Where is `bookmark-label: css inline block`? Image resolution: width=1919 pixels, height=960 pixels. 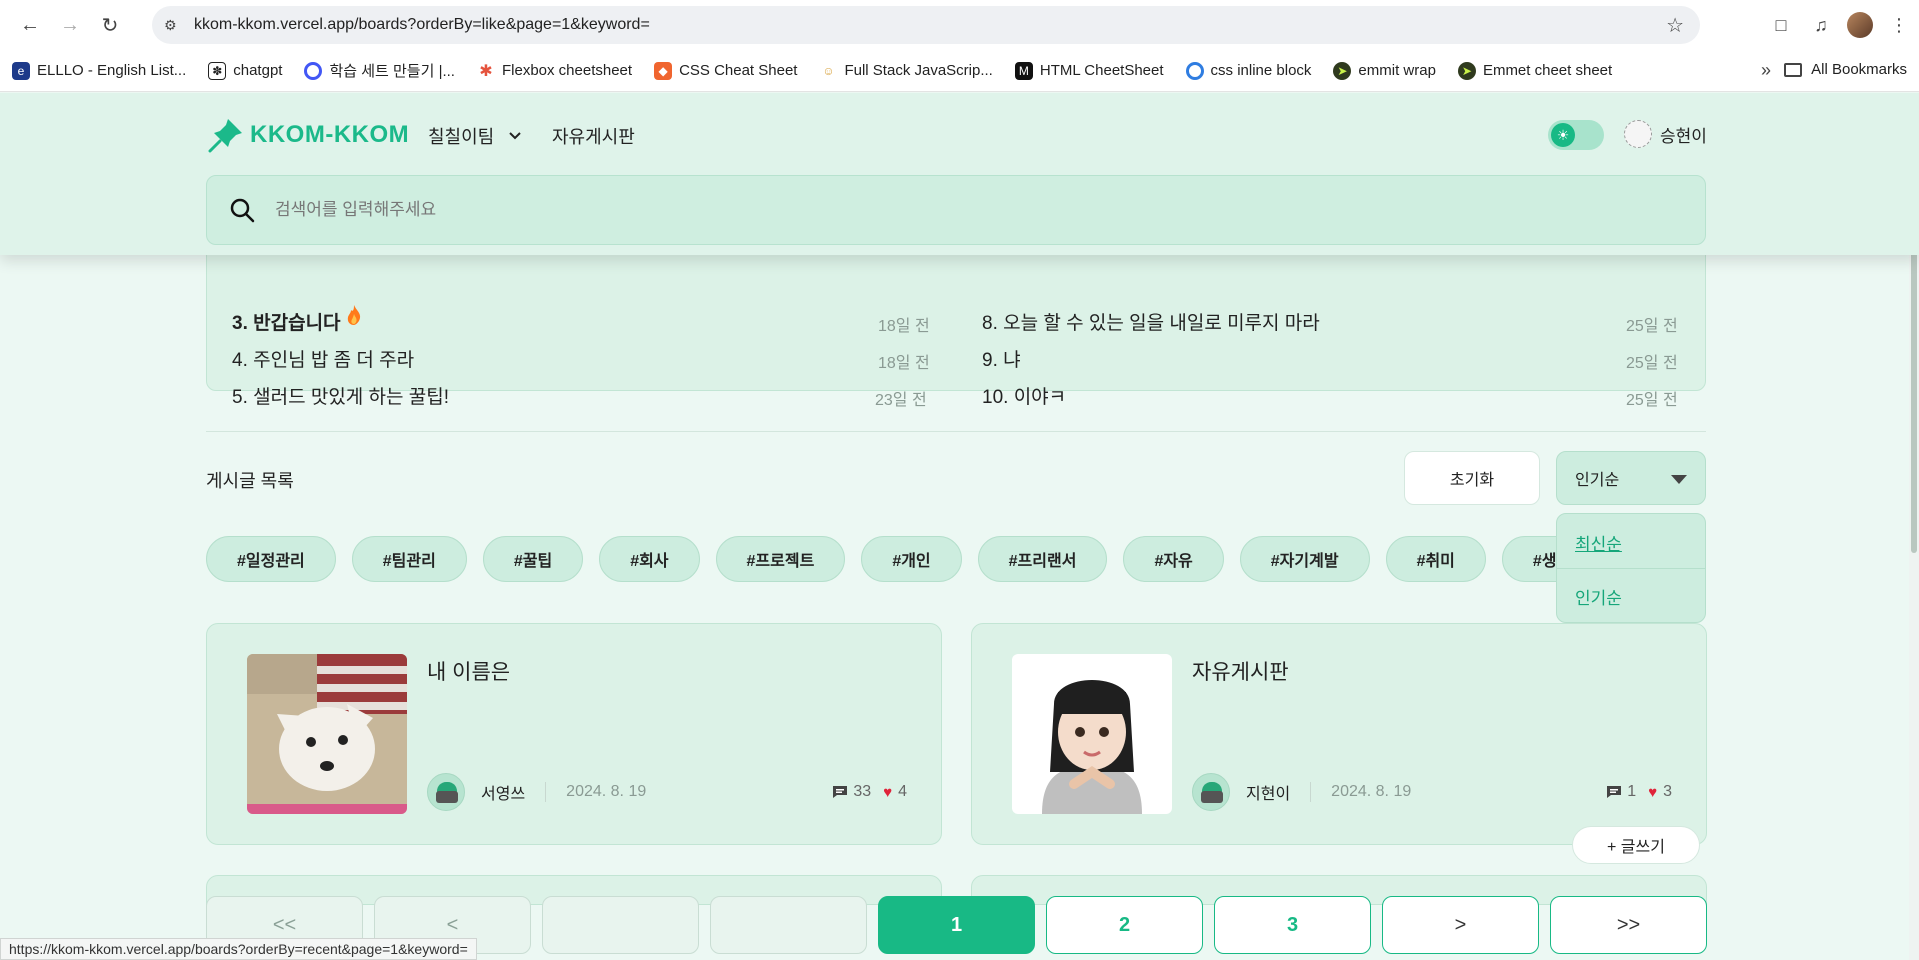
bookmark-label: css inline block is located at coordinates (1261, 70).